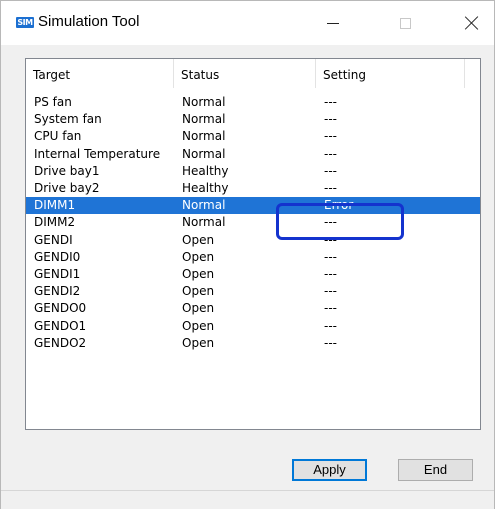 This screenshot has width=495, height=509. What do you see at coordinates (253, 171) in the screenshot?
I see `table-row: Drive bay1 Healthy ---` at bounding box center [253, 171].